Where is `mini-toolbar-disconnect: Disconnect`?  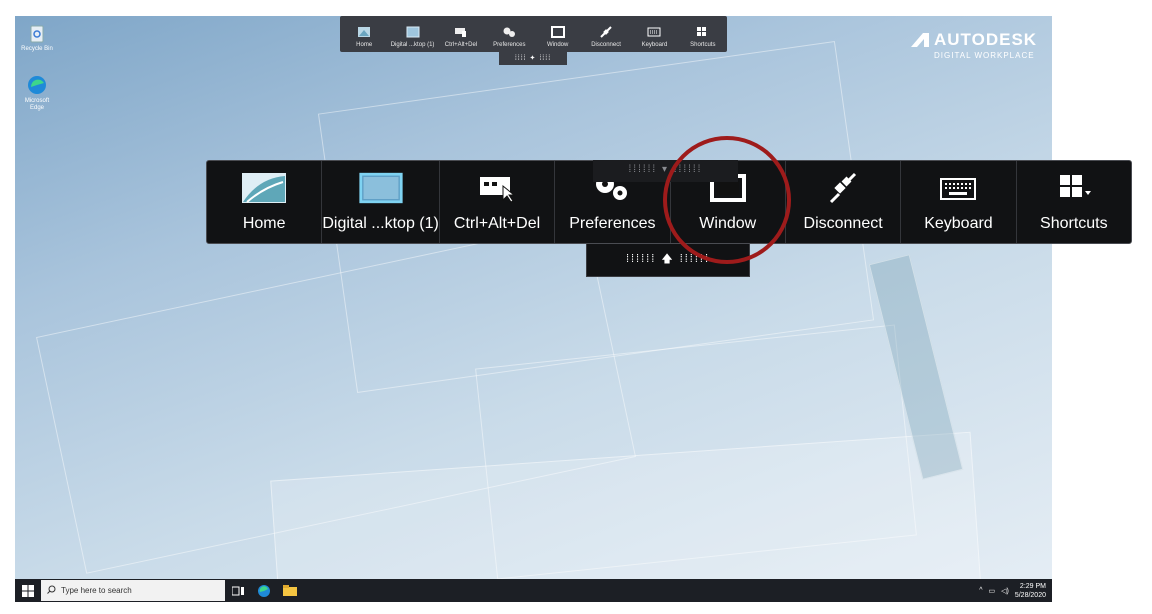
mini-toolbar-disconnect: Disconnect is located at coordinates (606, 34).